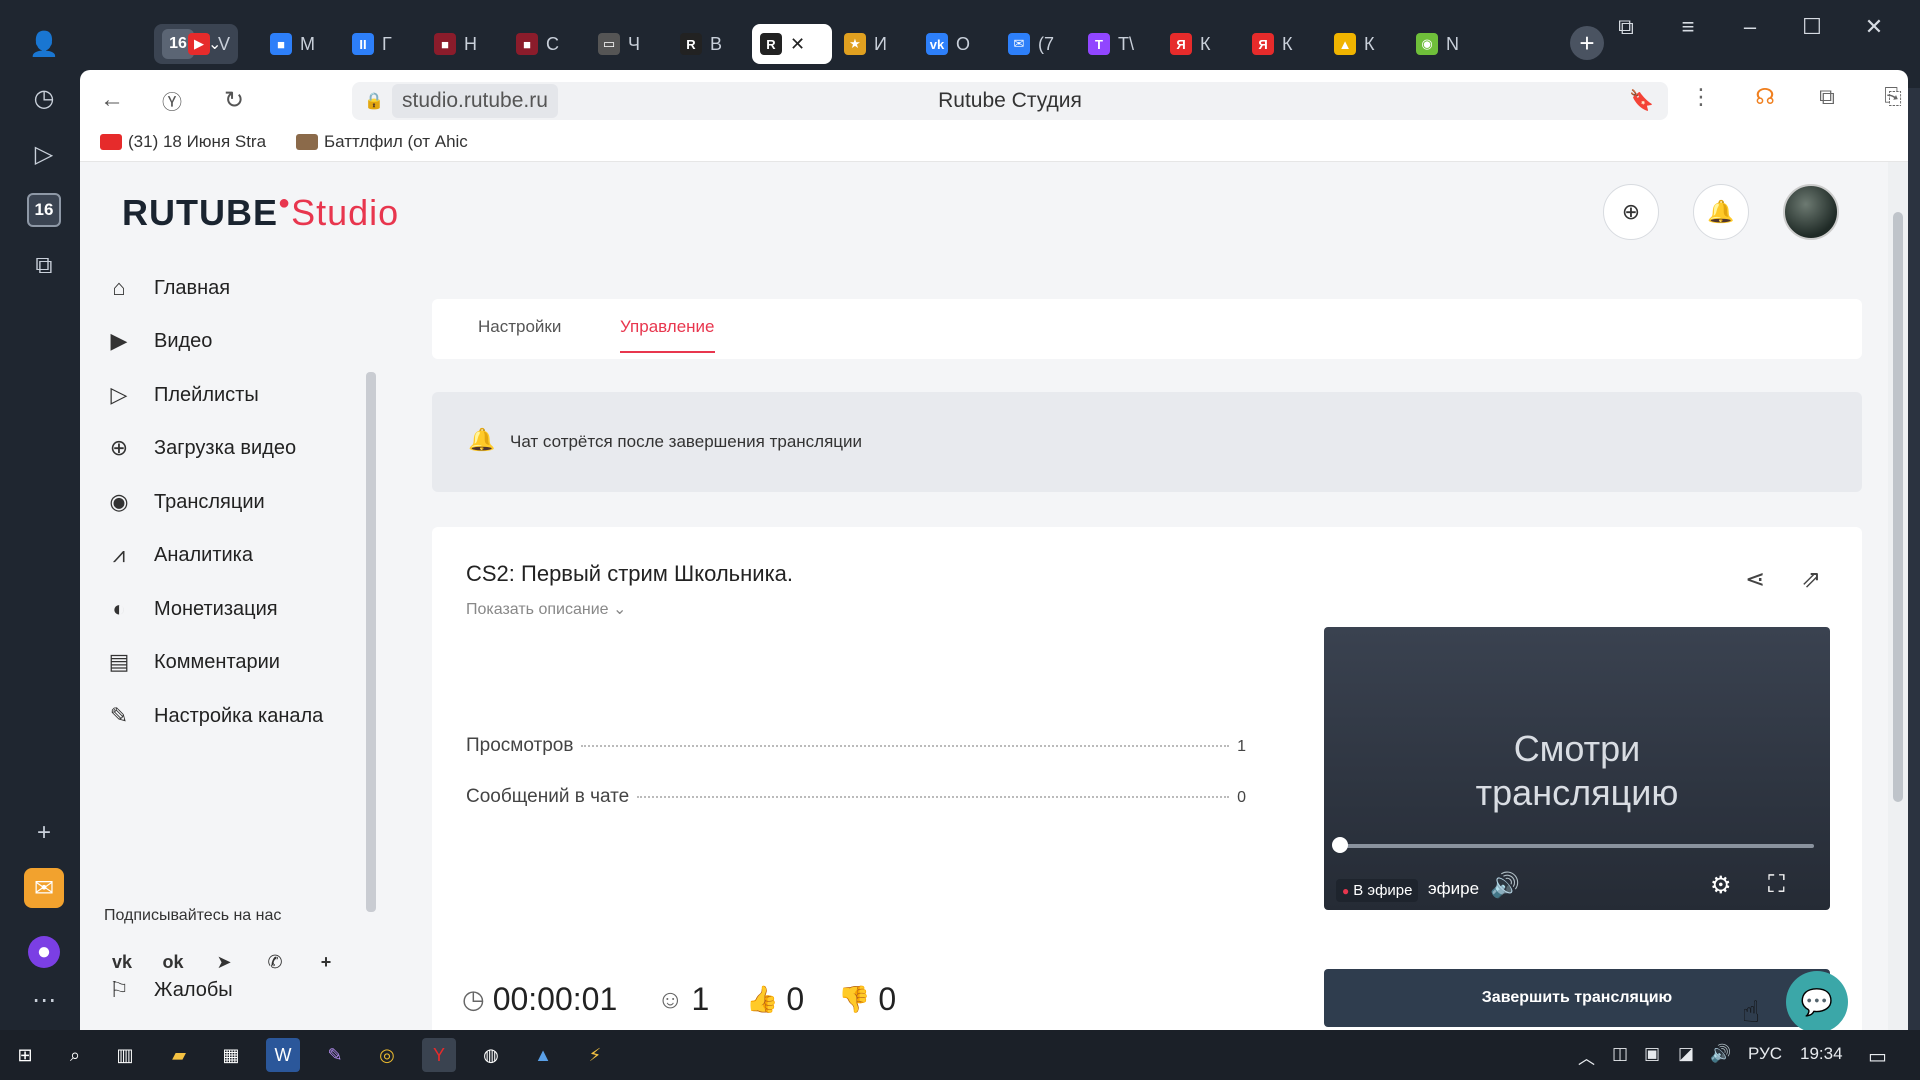 Image resolution: width=1920 pixels, height=1080 pixels. I want to click on sidebar-item: ✎ Настройка канала, so click(214, 716).